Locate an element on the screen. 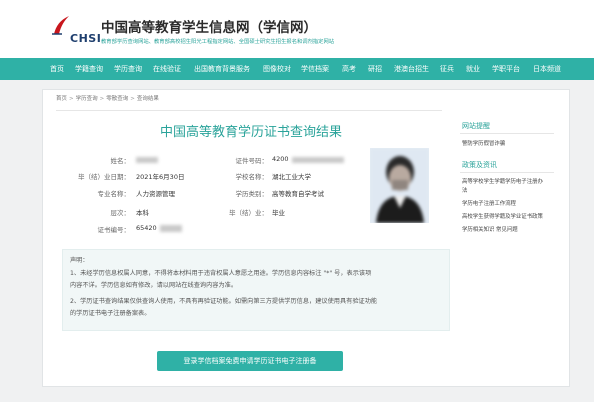 This screenshot has height=402, width=594. sidebar-link-knowledge-faq: 学历相关知识 常见问题 is located at coordinates (490, 229).